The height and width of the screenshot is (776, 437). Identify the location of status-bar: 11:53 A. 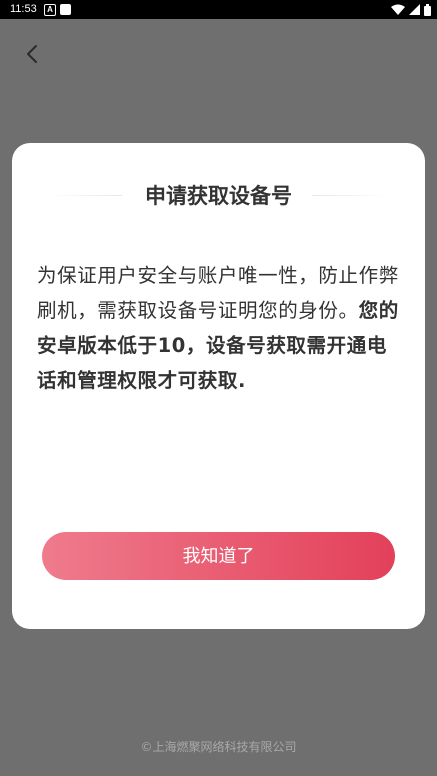
(218, 9).